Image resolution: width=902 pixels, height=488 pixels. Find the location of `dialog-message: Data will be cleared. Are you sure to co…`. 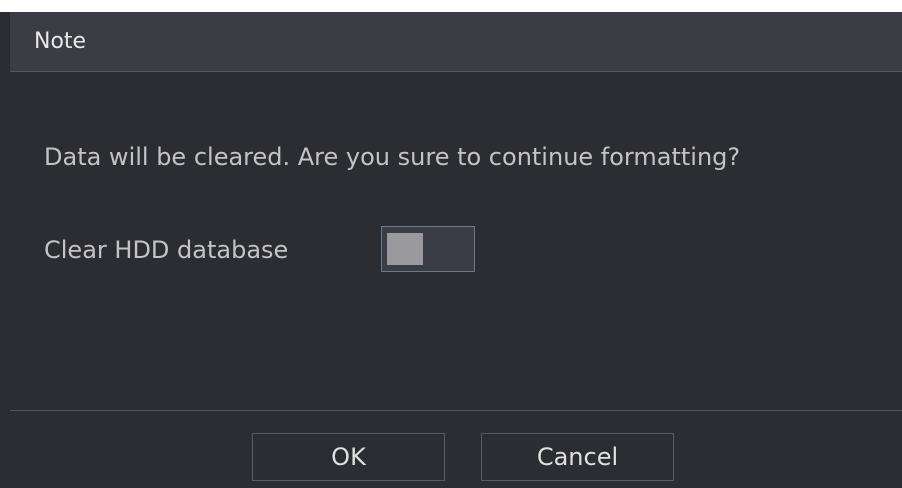

dialog-message: Data will be cleared. Are you sure to co… is located at coordinates (392, 157).